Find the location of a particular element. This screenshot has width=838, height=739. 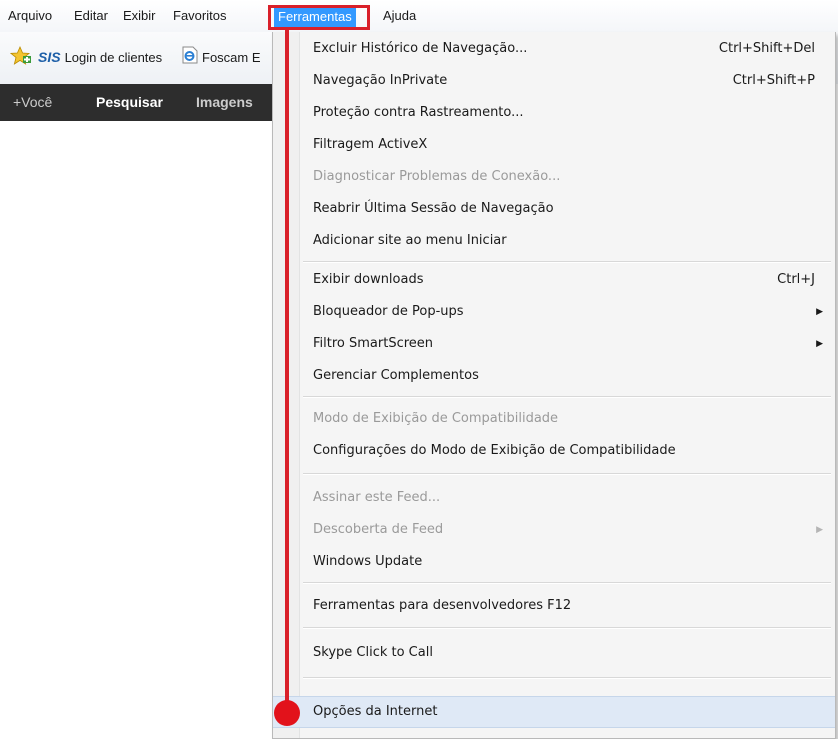

menu-item-label: Navegação InPrivate is located at coordinates (380, 80).